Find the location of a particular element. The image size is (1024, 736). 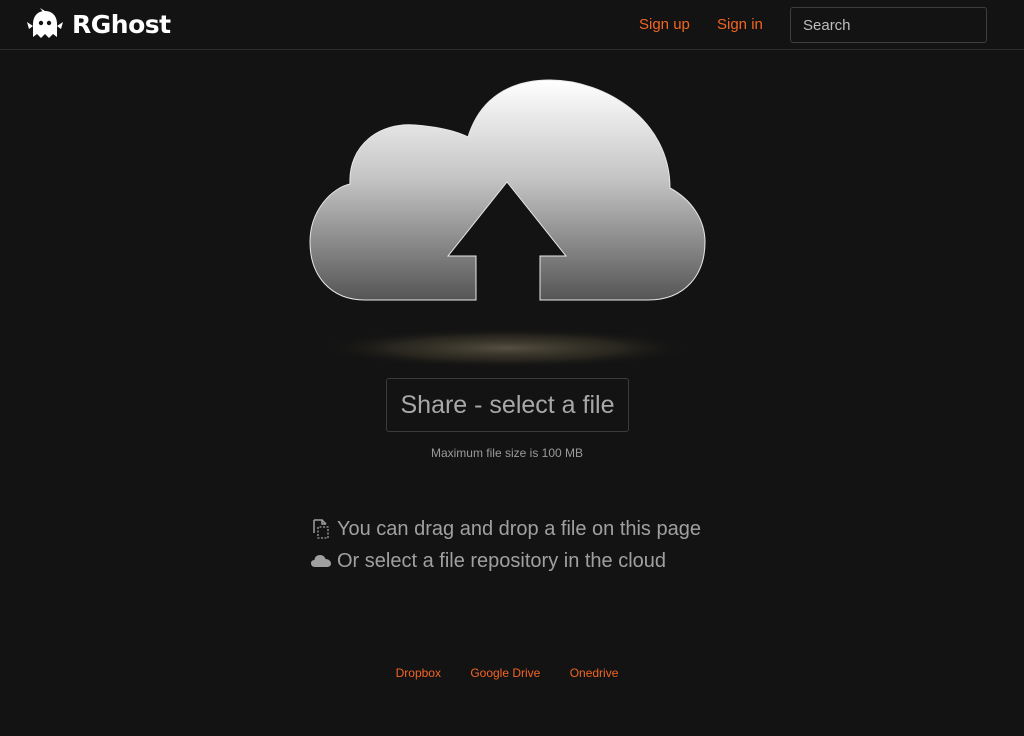

share-select-file-button: Share - select a file is located at coordinates (507, 405).